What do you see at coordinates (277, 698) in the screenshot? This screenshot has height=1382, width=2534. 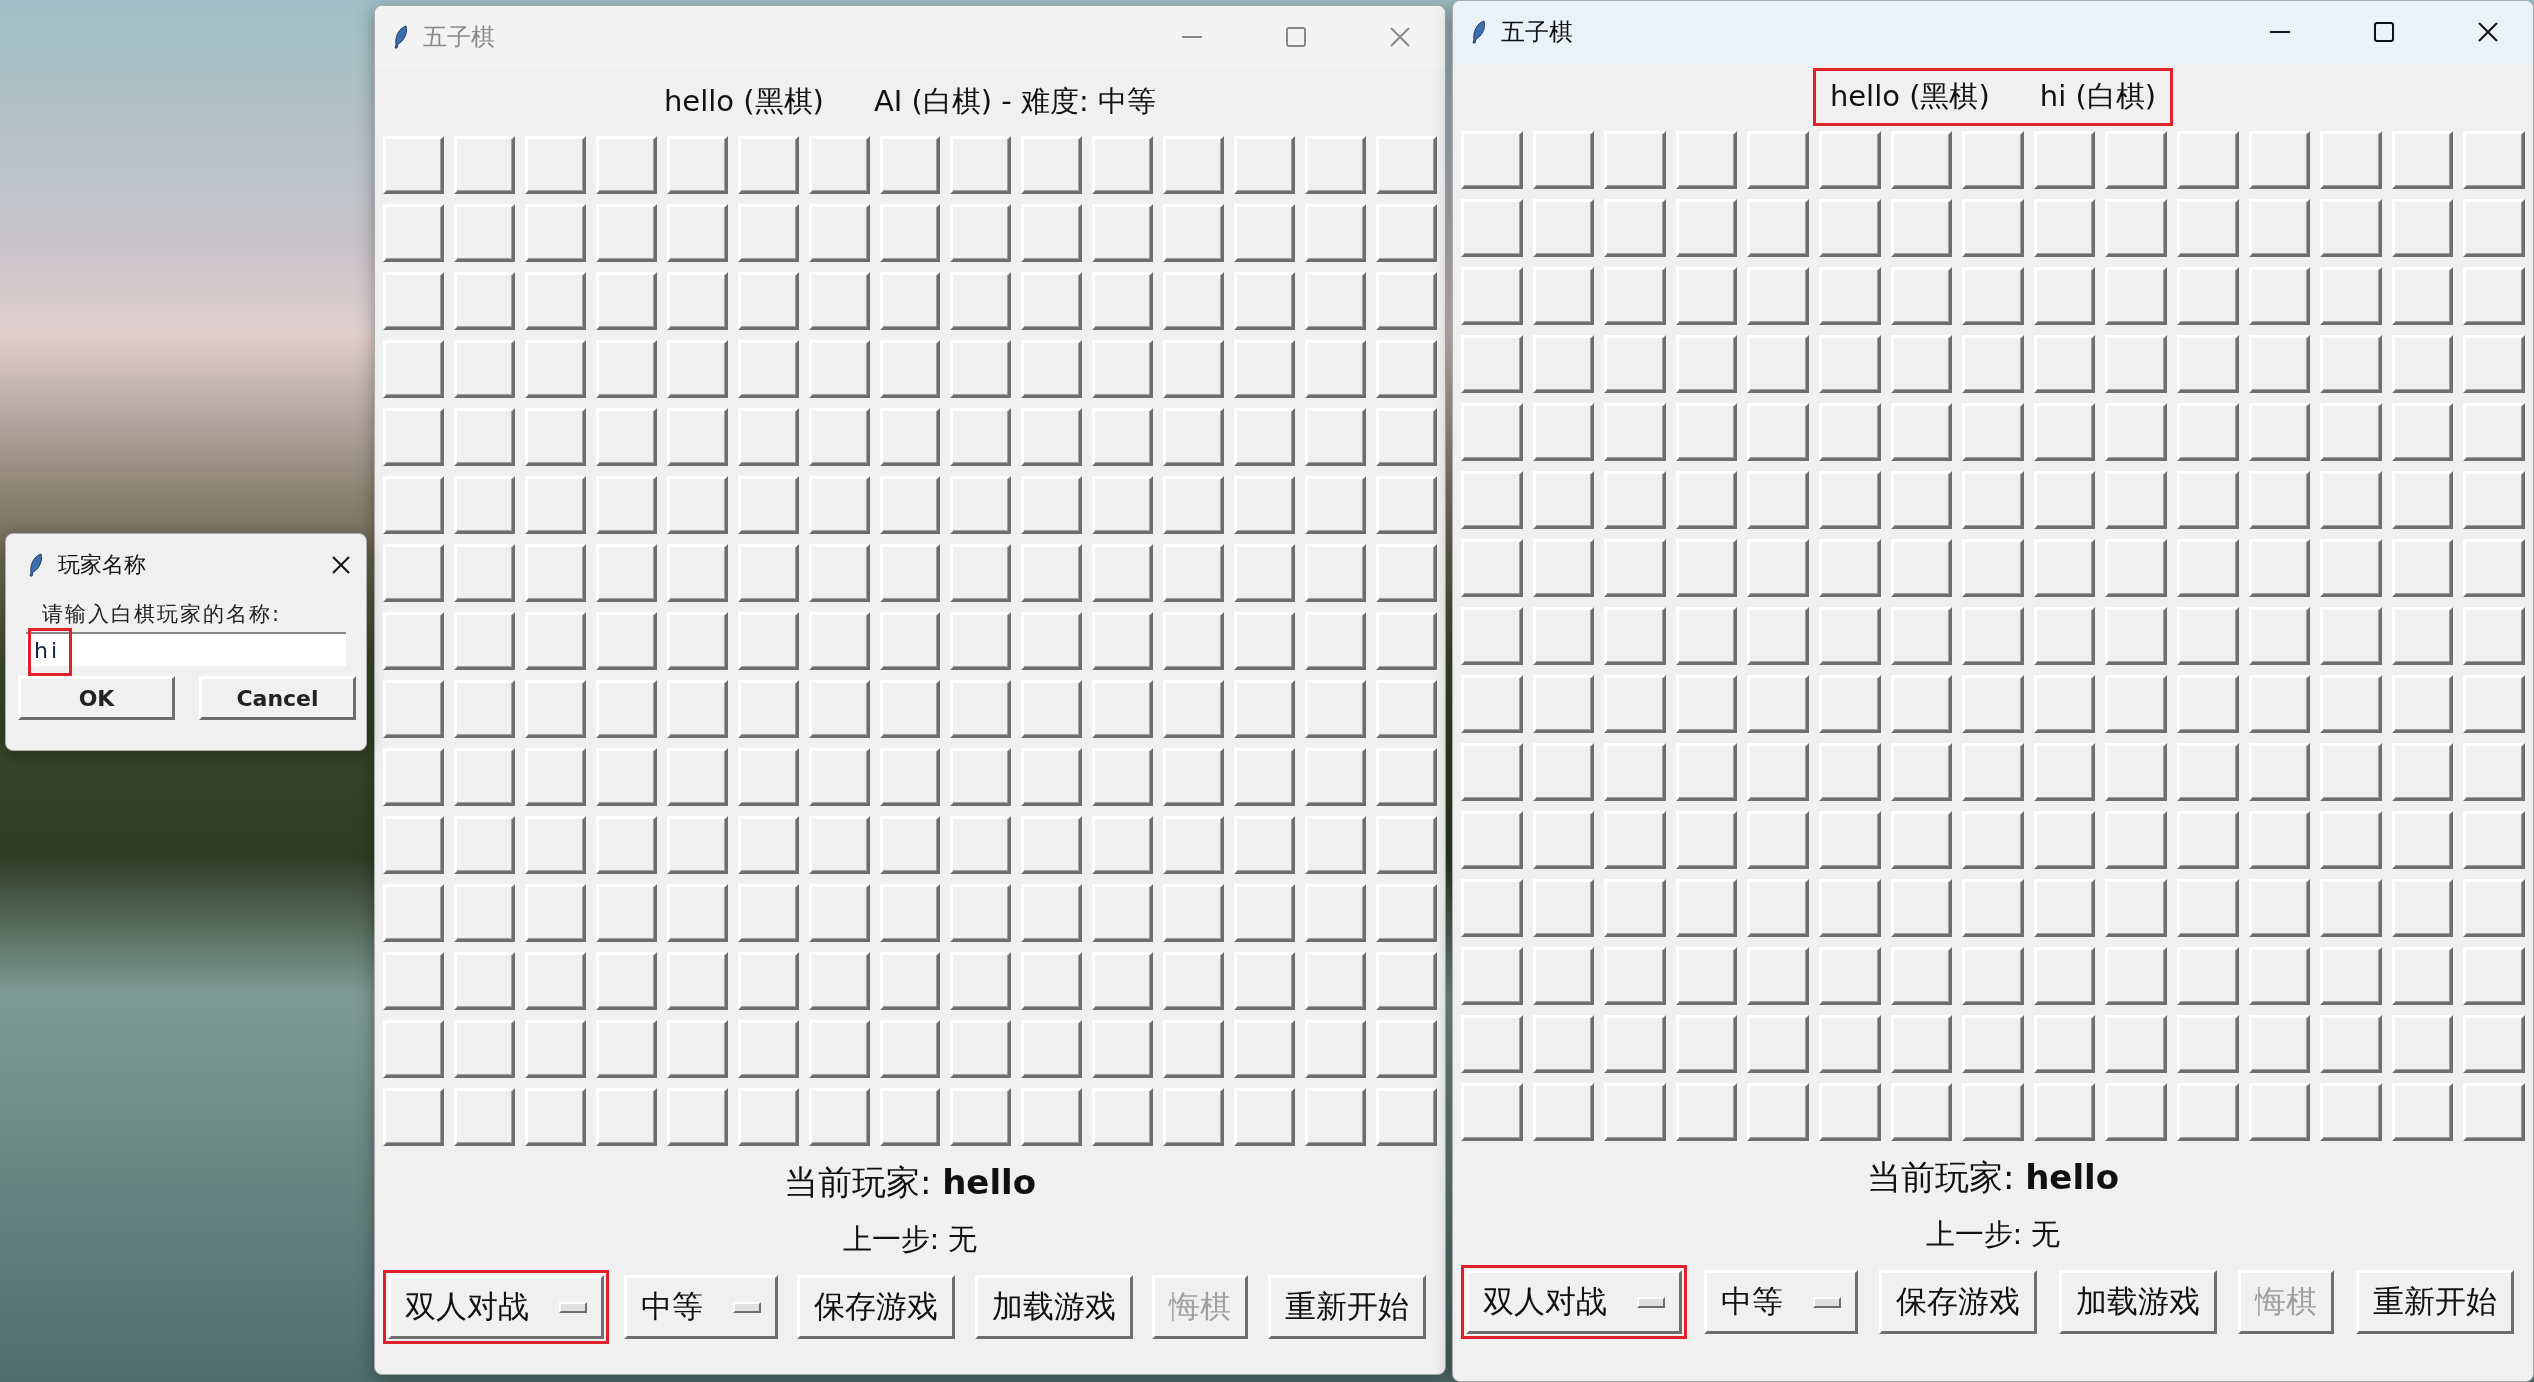 I see `dialog-button: Cancel` at bounding box center [277, 698].